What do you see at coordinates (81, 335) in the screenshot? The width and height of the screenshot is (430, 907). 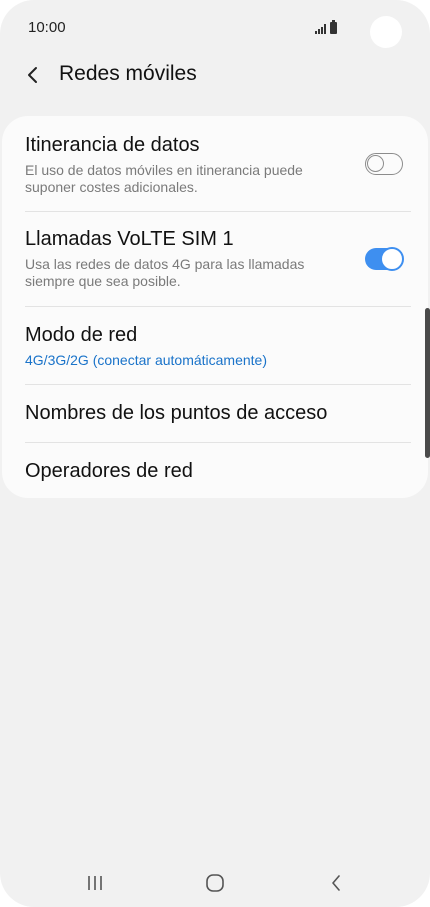 I see `network-mode-title: Modo de red` at bounding box center [81, 335].